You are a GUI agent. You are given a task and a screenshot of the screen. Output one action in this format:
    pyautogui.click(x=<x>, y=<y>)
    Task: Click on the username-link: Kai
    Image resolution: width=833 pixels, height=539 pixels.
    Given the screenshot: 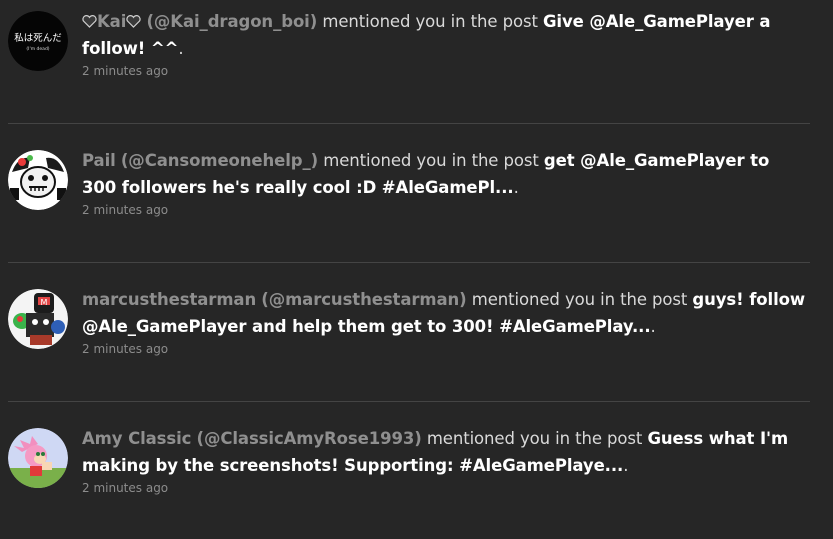 What is the action you would take?
    pyautogui.click(x=111, y=21)
    